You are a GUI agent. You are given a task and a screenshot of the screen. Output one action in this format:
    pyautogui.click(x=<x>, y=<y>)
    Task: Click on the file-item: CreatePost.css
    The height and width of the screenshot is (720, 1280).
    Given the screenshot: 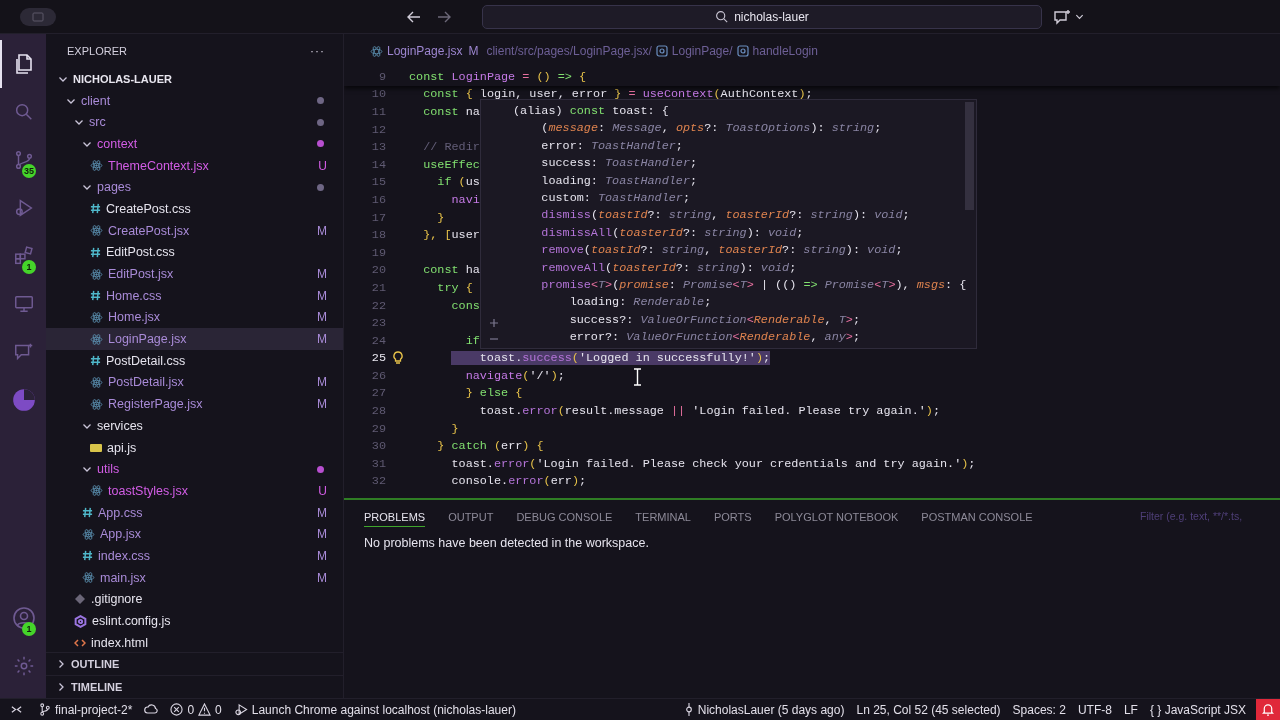 What is the action you would take?
    pyautogui.click(x=194, y=209)
    